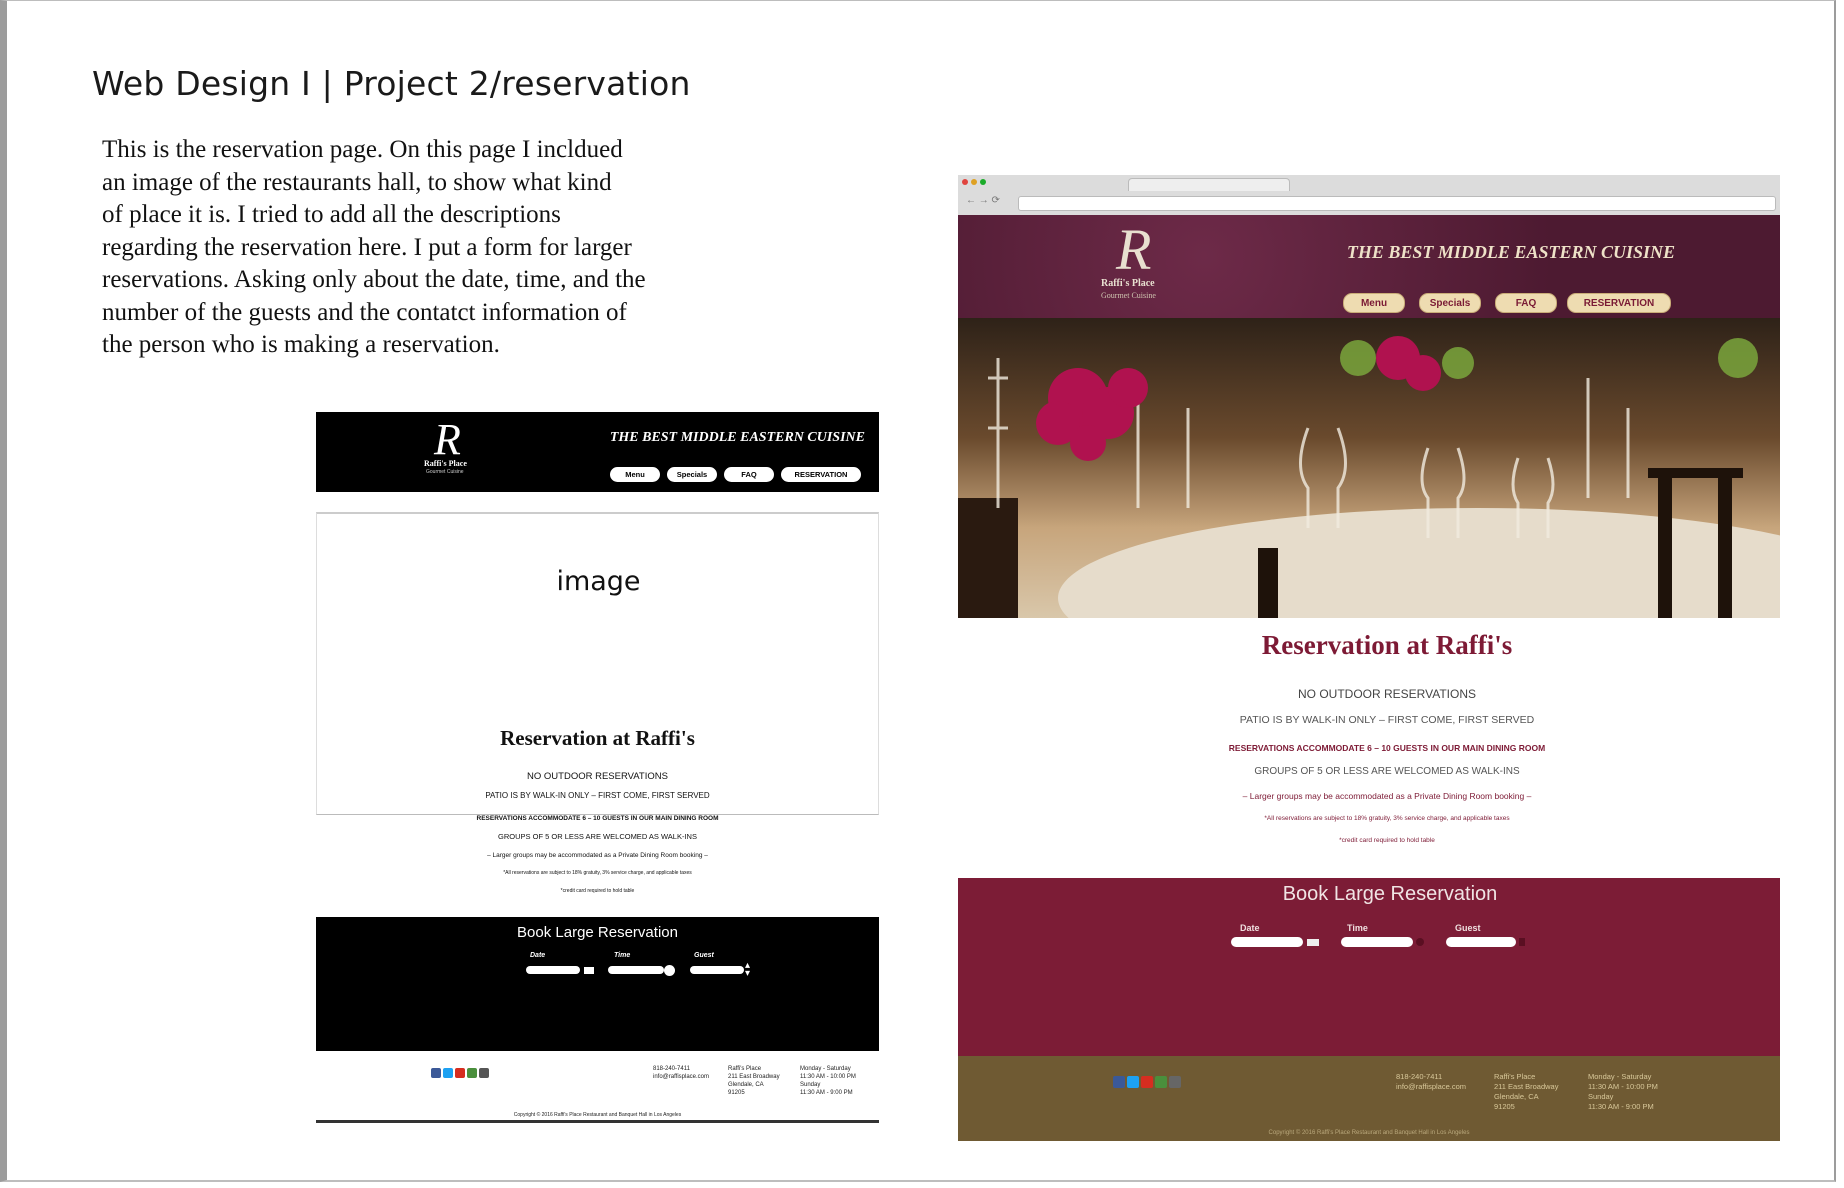  What do you see at coordinates (597, 1121) in the screenshot?
I see `footer-rule` at bounding box center [597, 1121].